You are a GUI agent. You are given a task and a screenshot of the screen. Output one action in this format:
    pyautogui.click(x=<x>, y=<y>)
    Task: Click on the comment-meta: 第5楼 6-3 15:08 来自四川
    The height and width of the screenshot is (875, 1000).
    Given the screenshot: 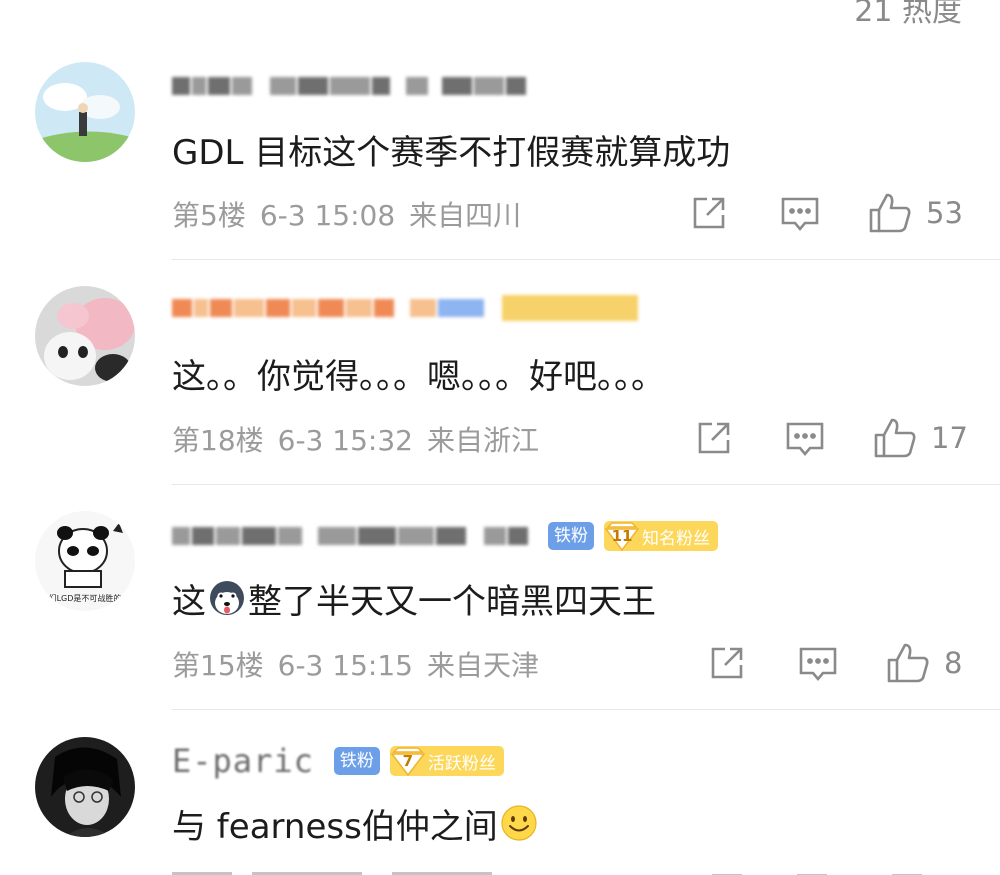 What is the action you would take?
    pyautogui.click(x=353, y=214)
    